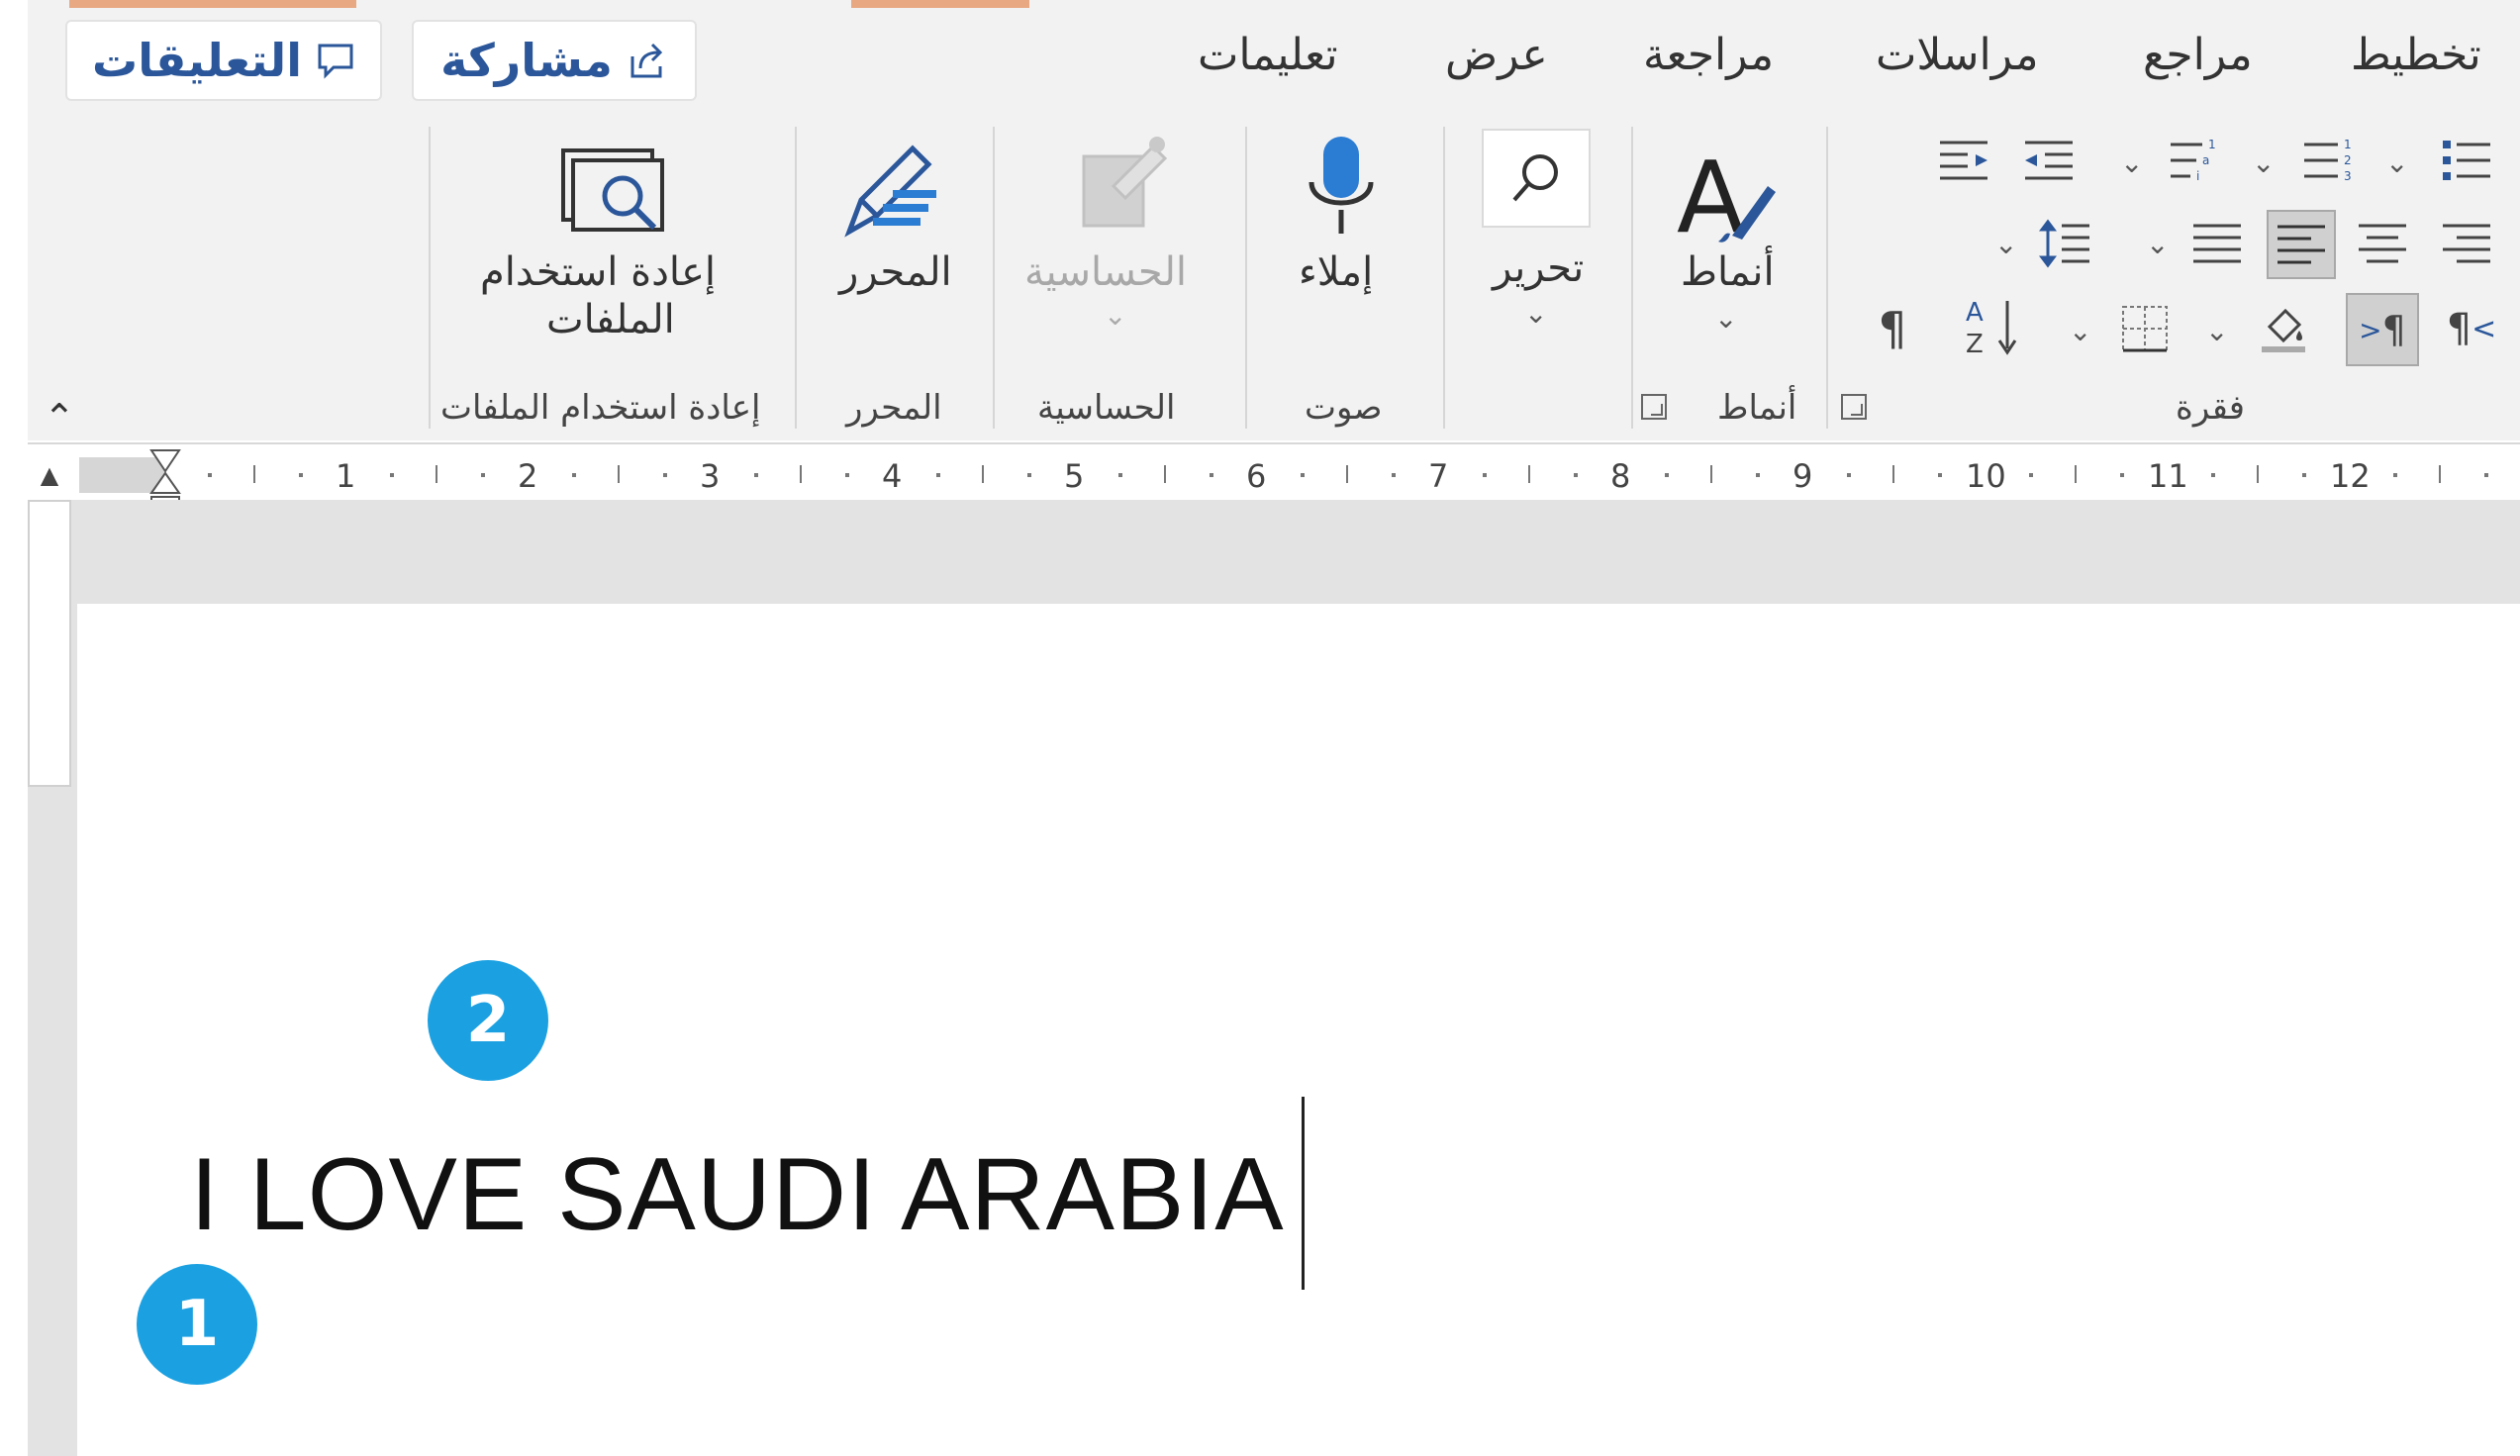 Image resolution: width=2520 pixels, height=1456 pixels. What do you see at coordinates (1654, 407) in the screenshot?
I see `styles-dialog-launcher-icon` at bounding box center [1654, 407].